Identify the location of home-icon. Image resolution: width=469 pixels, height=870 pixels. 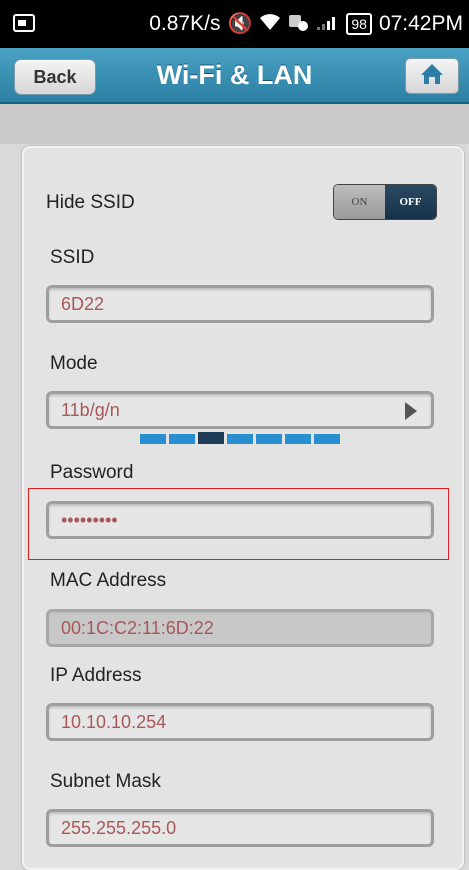
(432, 76).